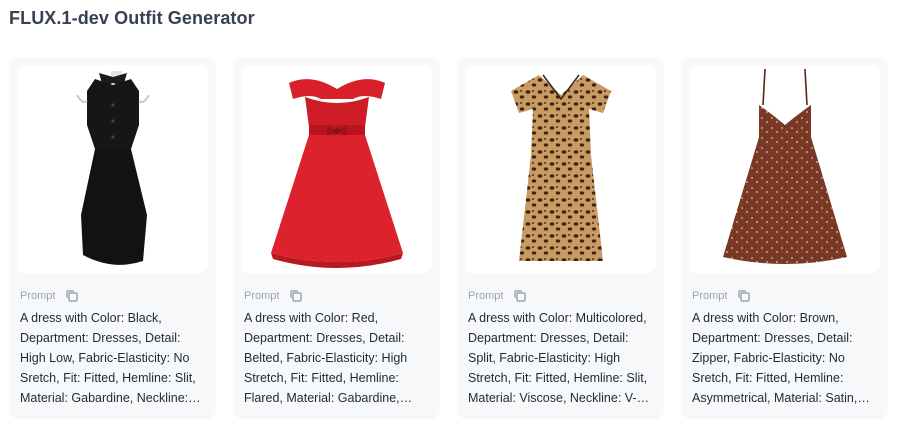 Image resolution: width=919 pixels, height=432 pixels. Describe the element at coordinates (785, 166) in the screenshot. I see `brown-floral-slip-dress-icon` at that location.